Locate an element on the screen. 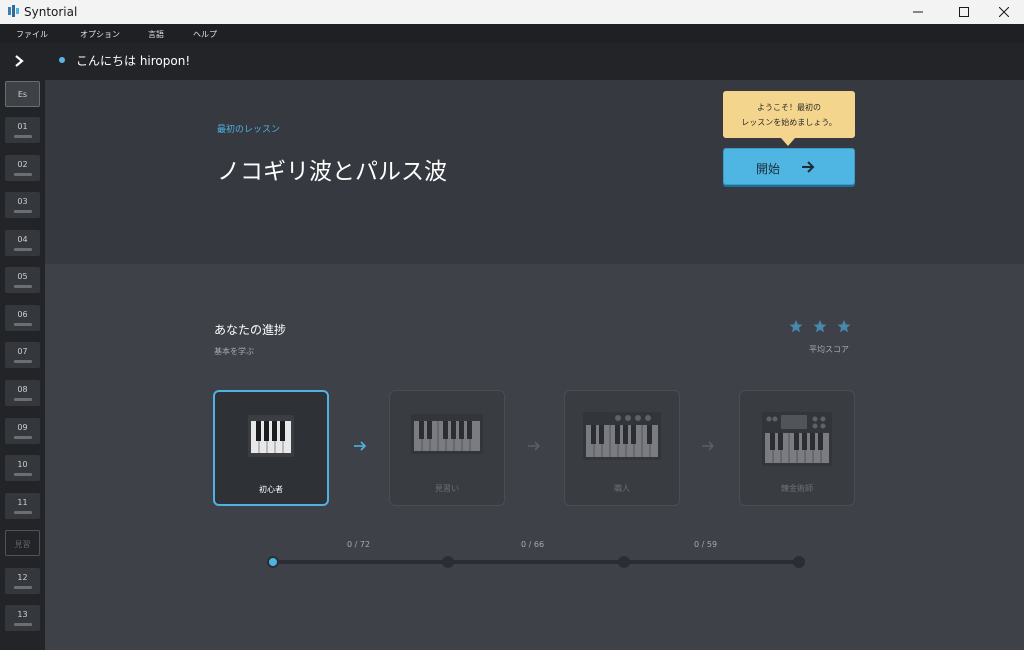 The height and width of the screenshot is (650, 1024). stage-label: 錬金術師 is located at coordinates (797, 488).